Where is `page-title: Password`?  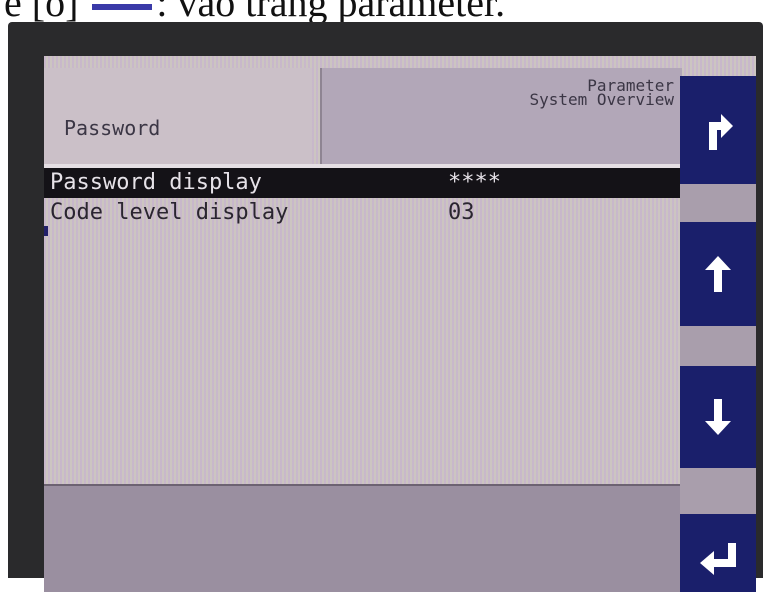 page-title: Password is located at coordinates (112, 128).